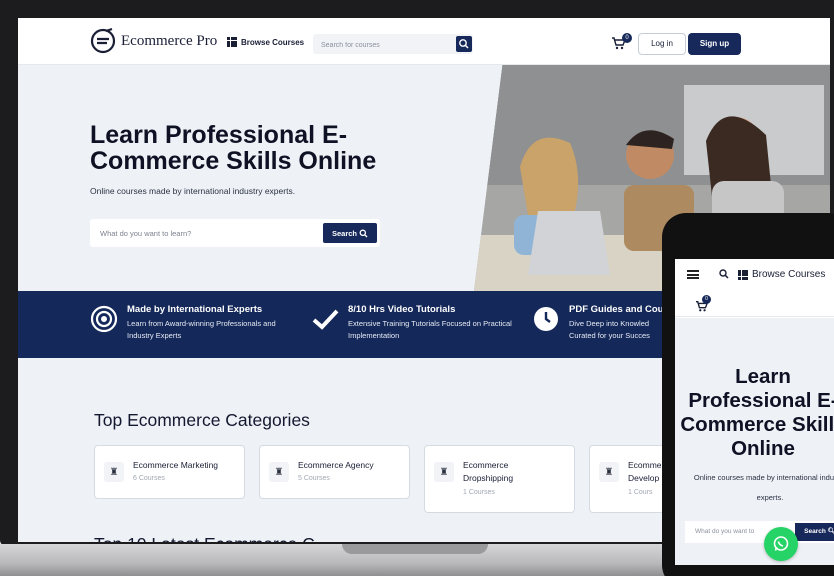 Image resolution: width=834 pixels, height=576 pixels. What do you see at coordinates (169, 472) in the screenshot?
I see `category-card: ♜ Ecommerce Marketing 6 Courses` at bounding box center [169, 472].